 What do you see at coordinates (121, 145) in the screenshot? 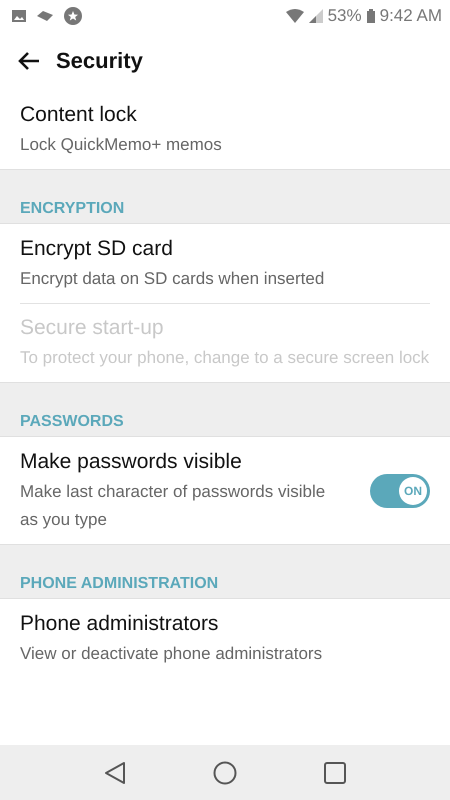
I see `item-subtitle: Lock QuickMemo+ memos` at bounding box center [121, 145].